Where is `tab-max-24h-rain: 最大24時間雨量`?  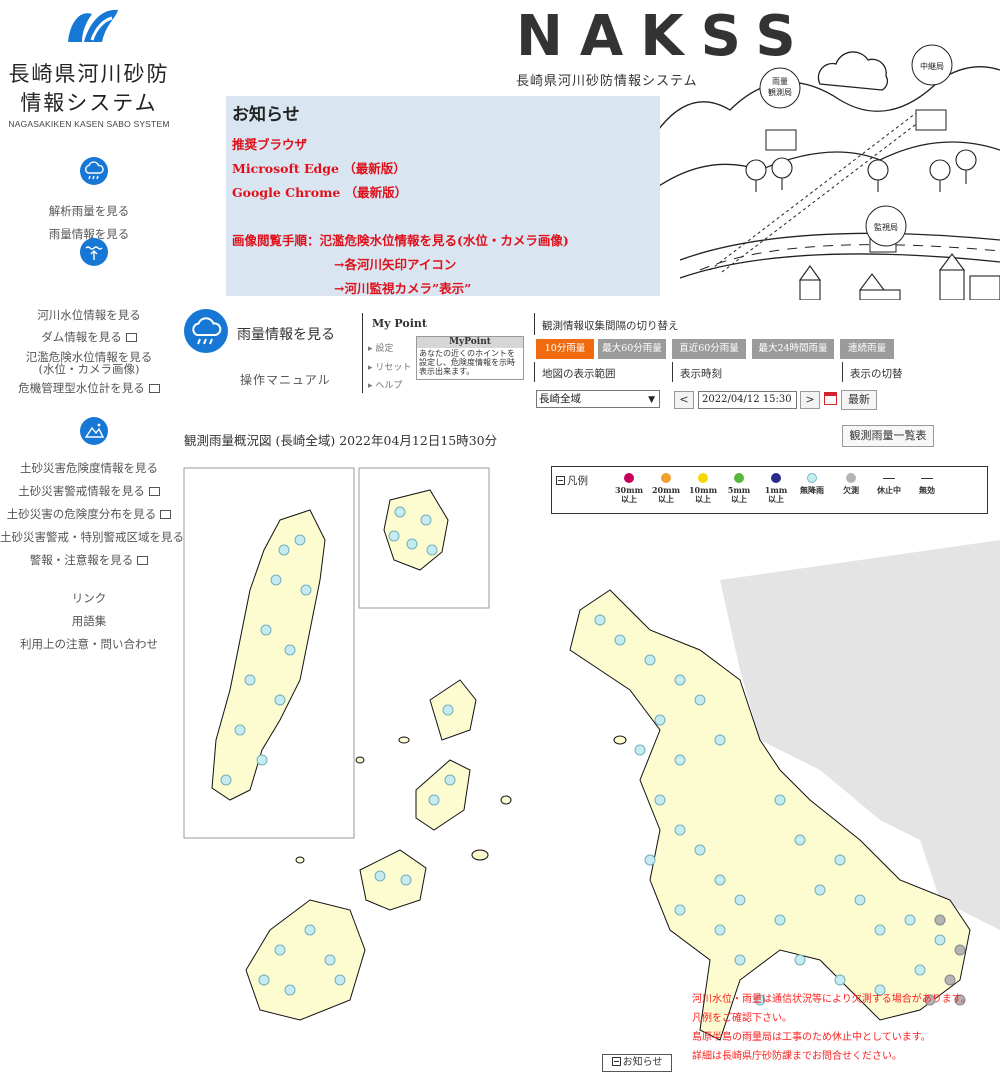 tab-max-24h-rain: 最大24時間雨量 is located at coordinates (793, 349).